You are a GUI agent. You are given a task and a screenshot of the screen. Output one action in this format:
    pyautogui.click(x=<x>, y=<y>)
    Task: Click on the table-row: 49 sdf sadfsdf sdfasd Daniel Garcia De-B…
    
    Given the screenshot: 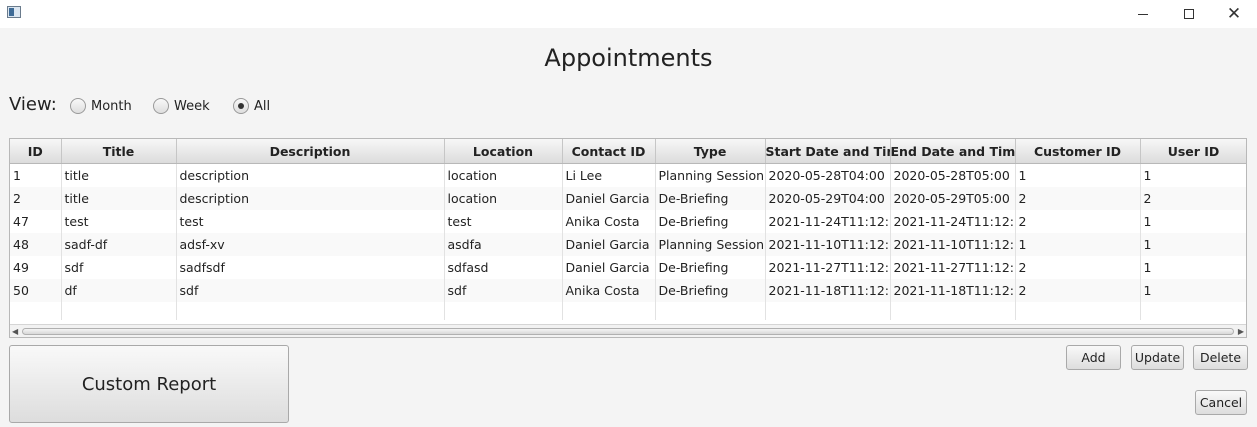 What is the action you would take?
    pyautogui.click(x=628, y=267)
    